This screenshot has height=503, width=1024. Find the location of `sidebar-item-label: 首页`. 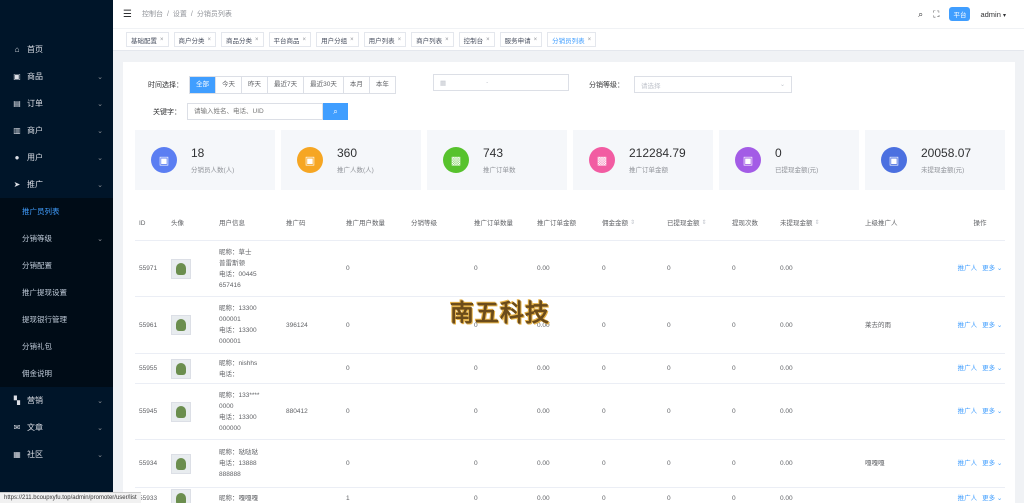

sidebar-item-label: 首页 is located at coordinates (35, 49).